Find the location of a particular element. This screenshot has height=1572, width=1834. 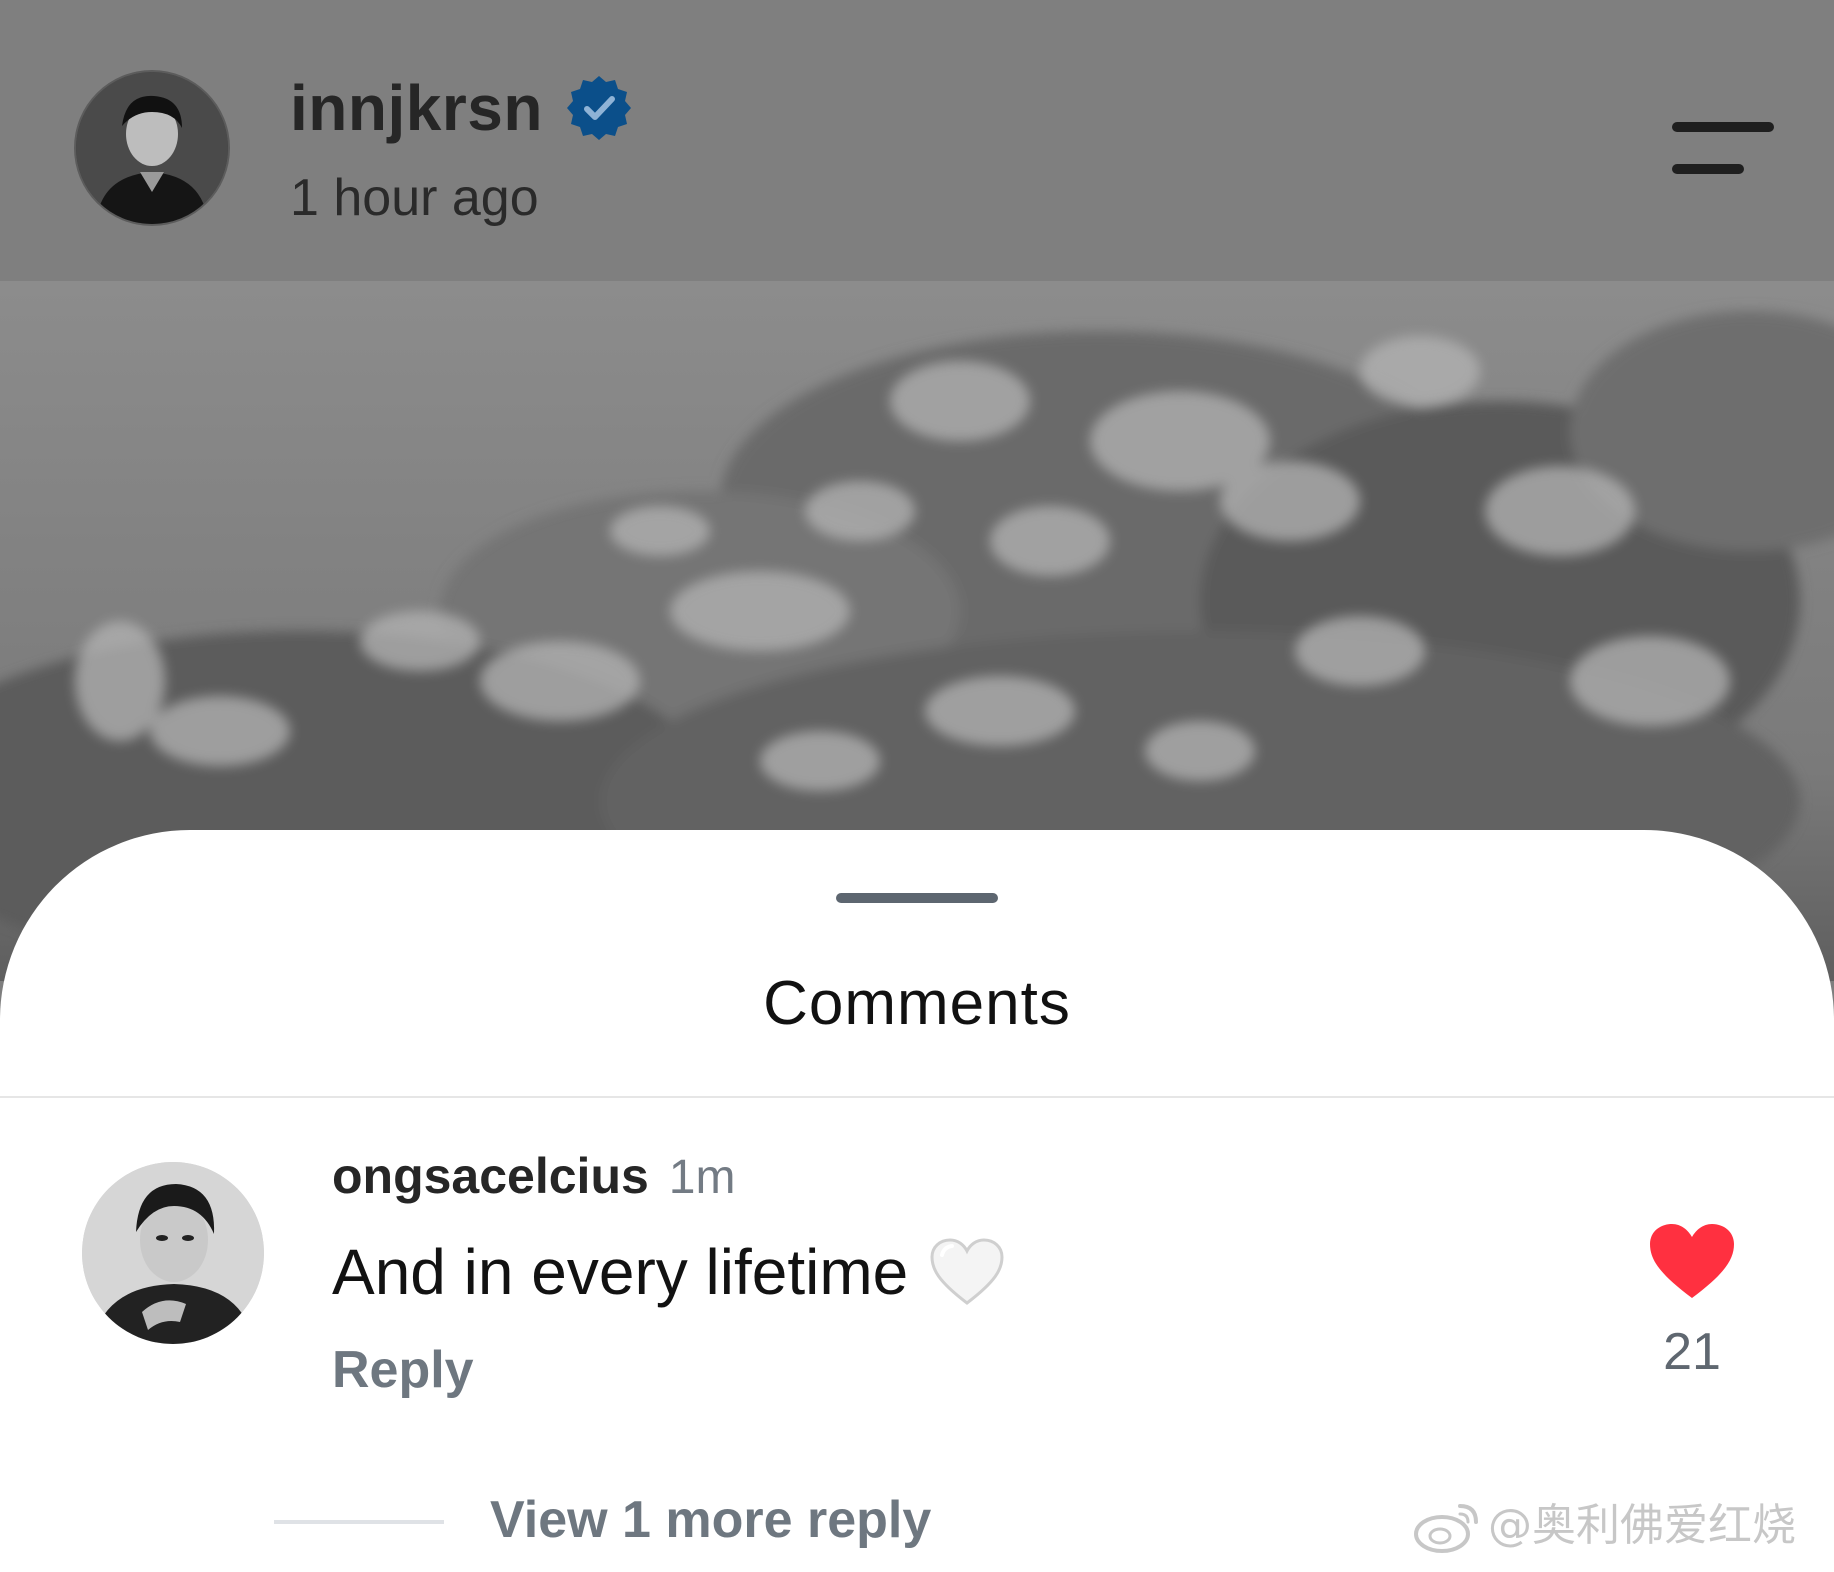

post-timestamp: 1 hour ago is located at coordinates (414, 198).